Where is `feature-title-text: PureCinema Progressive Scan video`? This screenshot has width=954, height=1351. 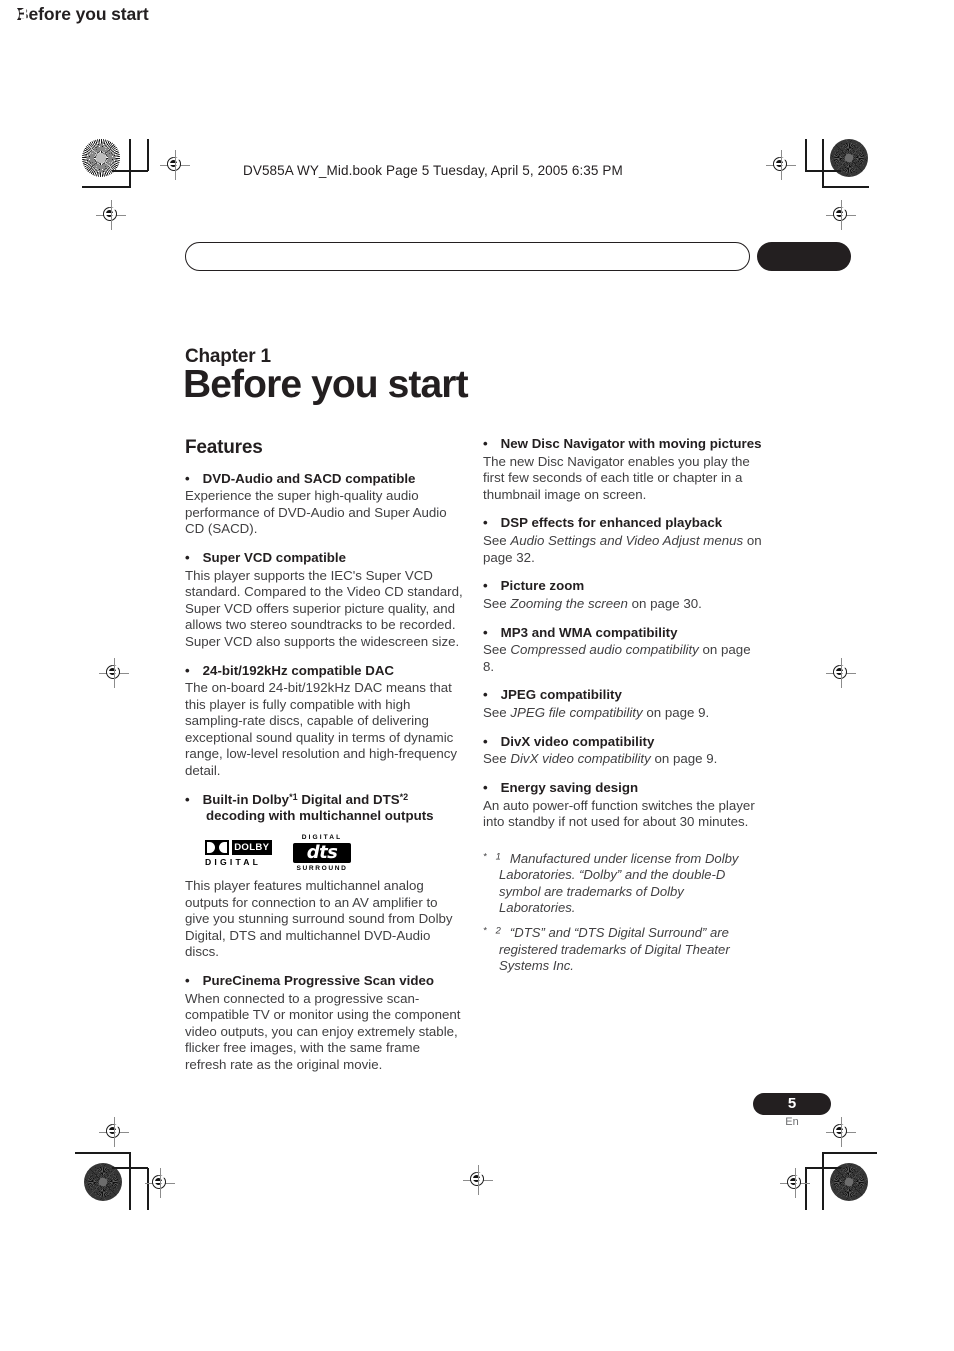
feature-title-text: PureCinema Progressive Scan video is located at coordinates (318, 980).